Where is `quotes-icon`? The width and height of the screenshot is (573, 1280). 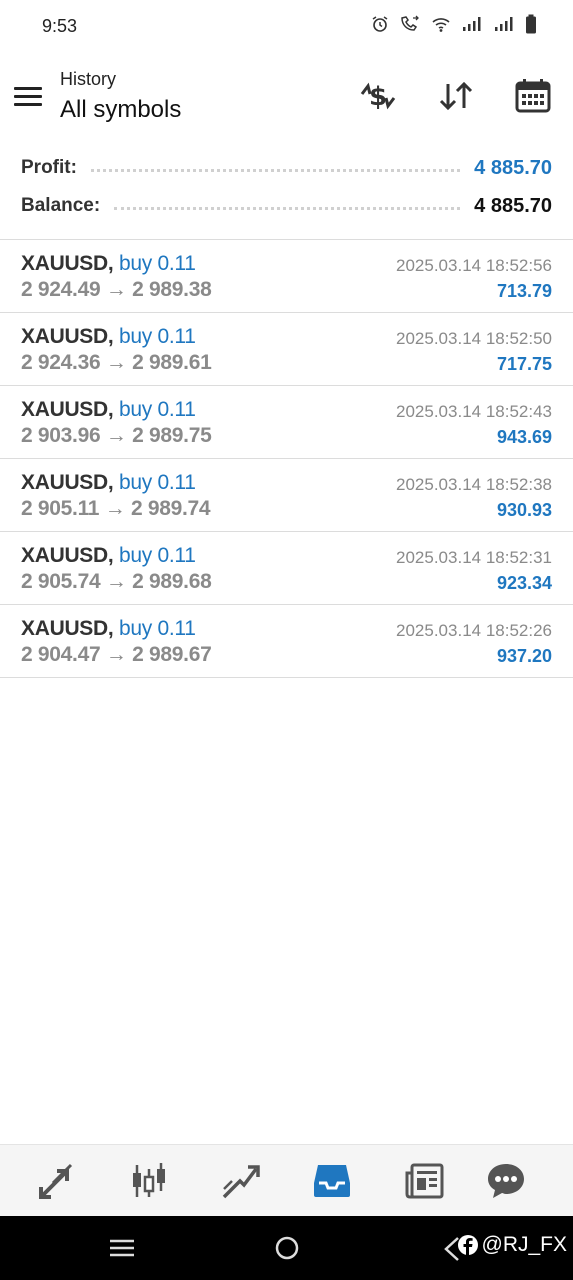 quotes-icon is located at coordinates (56, 1181).